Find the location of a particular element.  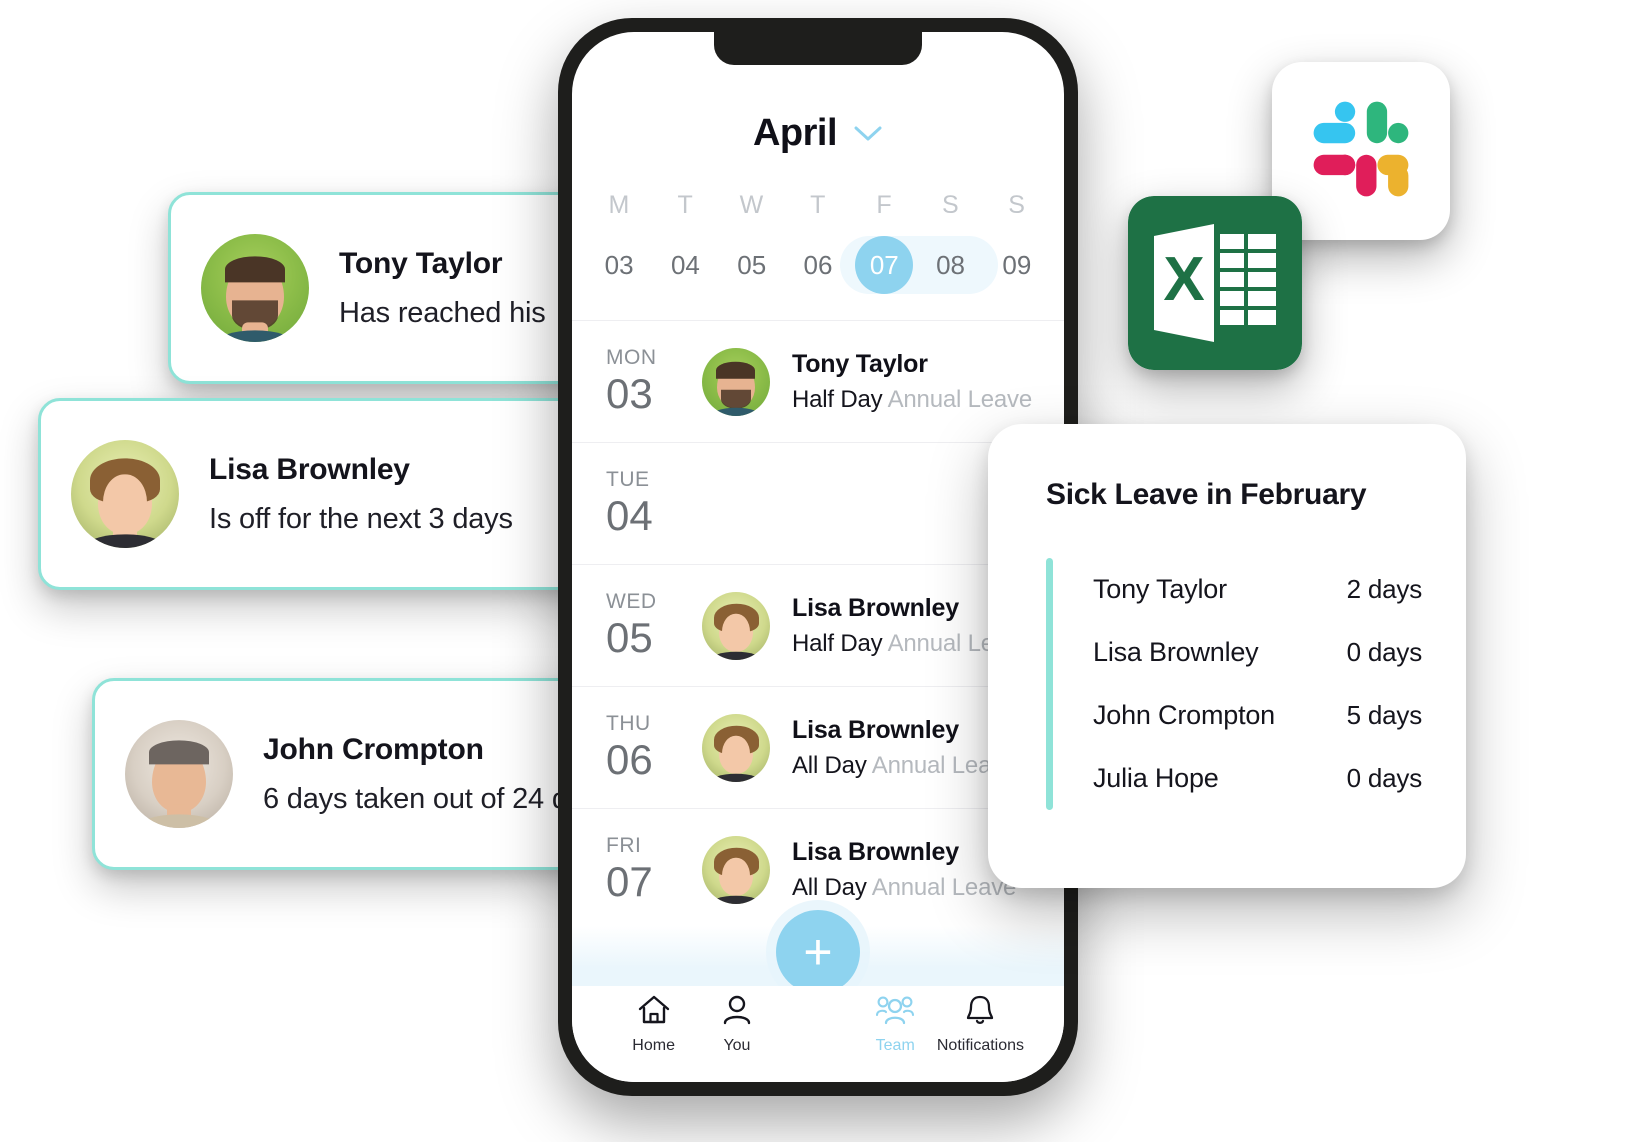

leave-detail: Half Day Annual Leave is located at coordinates (912, 400).